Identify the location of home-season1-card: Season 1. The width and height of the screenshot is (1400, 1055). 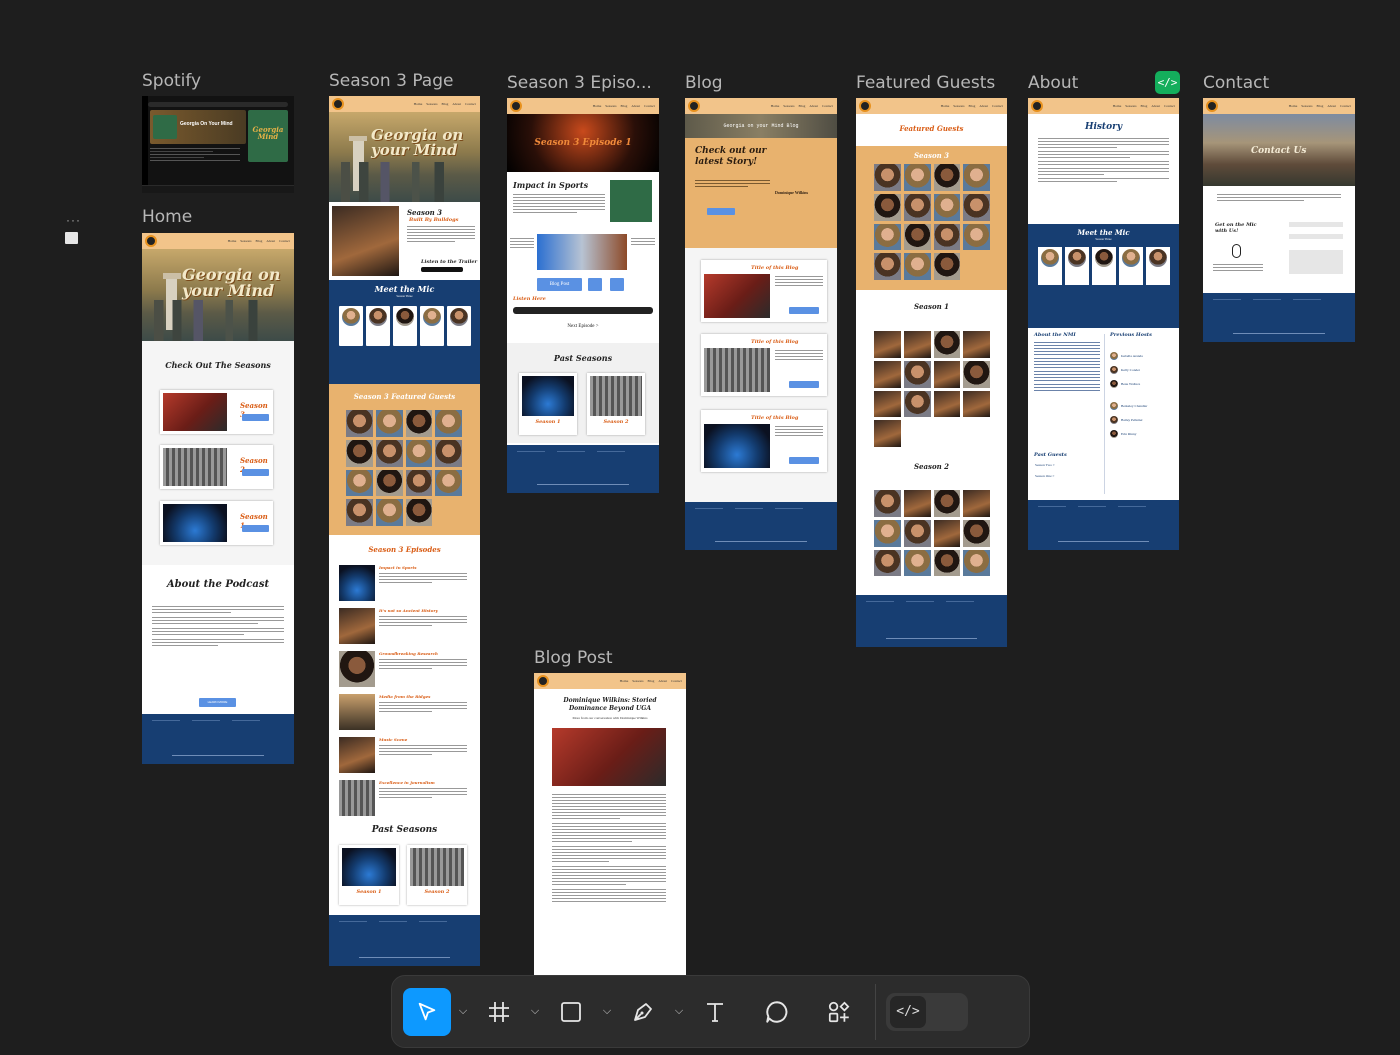
(216, 523).